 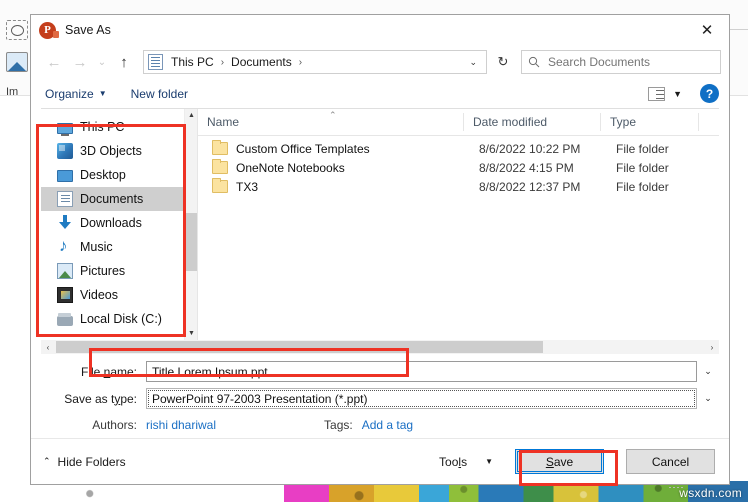 I want to click on column-header-date-modified: Date modified, so click(x=531, y=122).